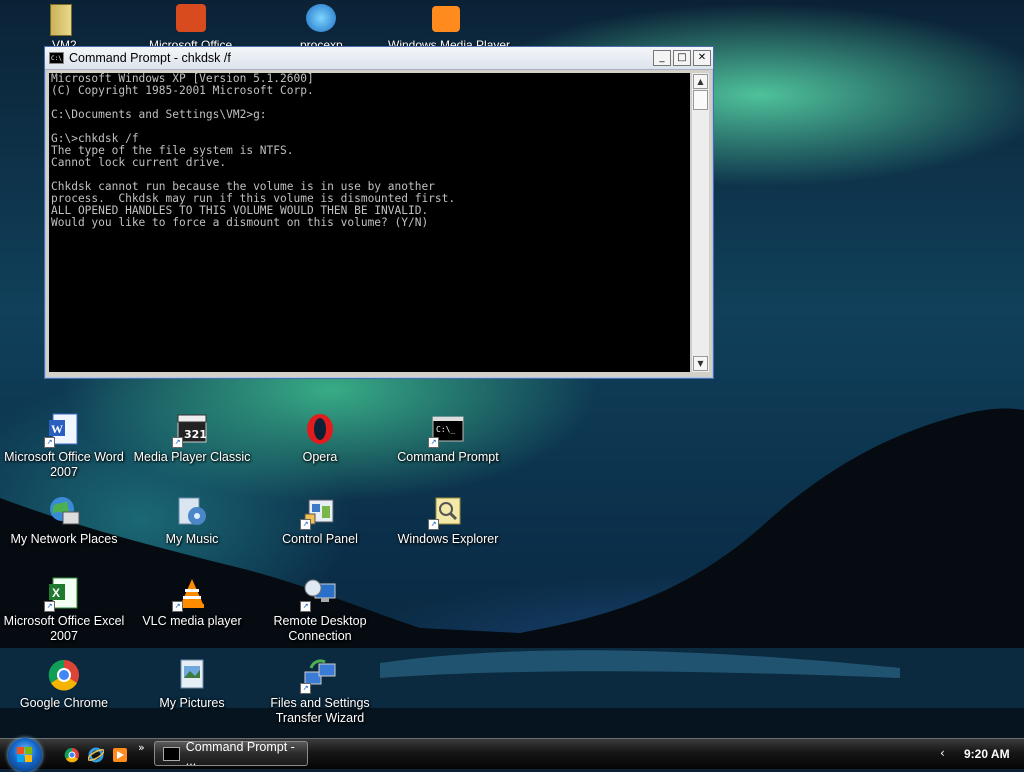 The width and height of the screenshot is (1024, 772). I want to click on chrome-icon, so click(64, 675).